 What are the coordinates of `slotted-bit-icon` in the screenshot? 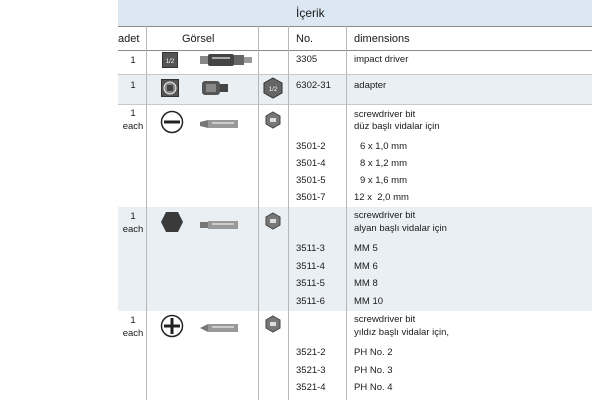 It's located at (220, 125).